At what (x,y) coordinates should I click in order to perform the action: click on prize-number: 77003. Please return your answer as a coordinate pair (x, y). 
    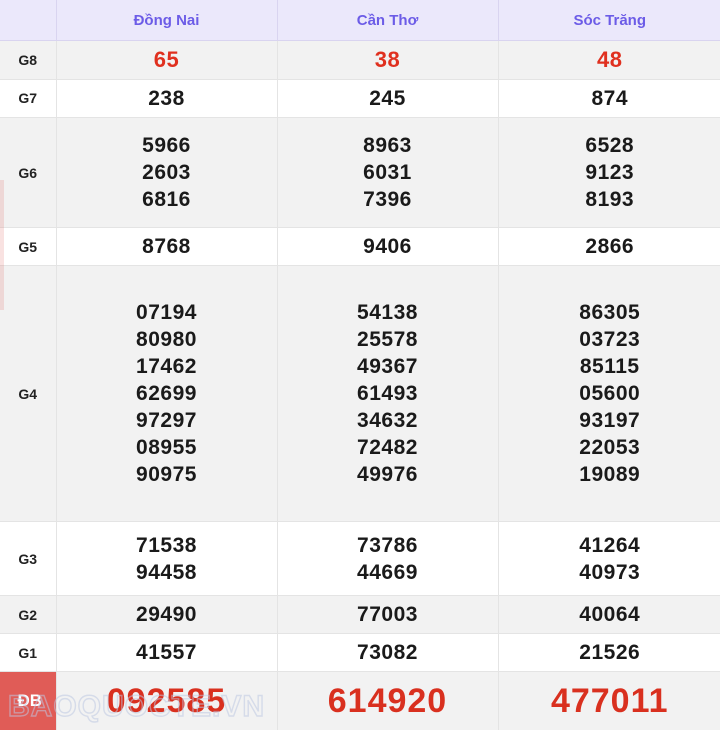
    Looking at the image, I should click on (387, 615).